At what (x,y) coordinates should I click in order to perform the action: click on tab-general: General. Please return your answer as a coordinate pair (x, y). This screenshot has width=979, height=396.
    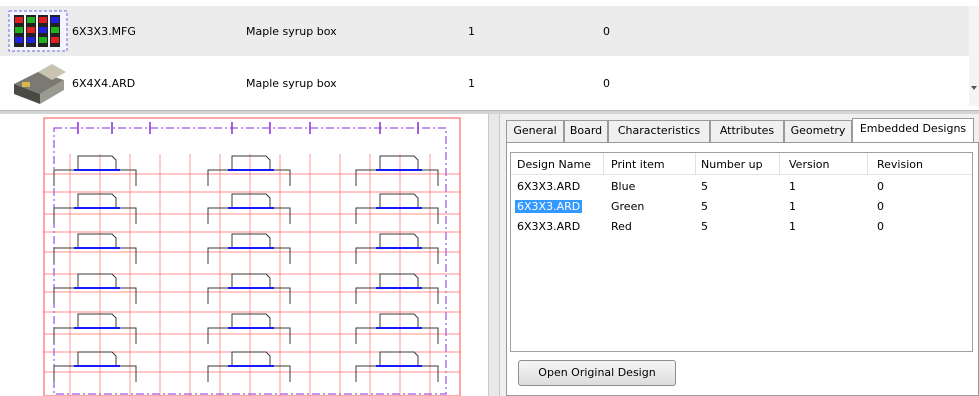
    Looking at the image, I should click on (535, 131).